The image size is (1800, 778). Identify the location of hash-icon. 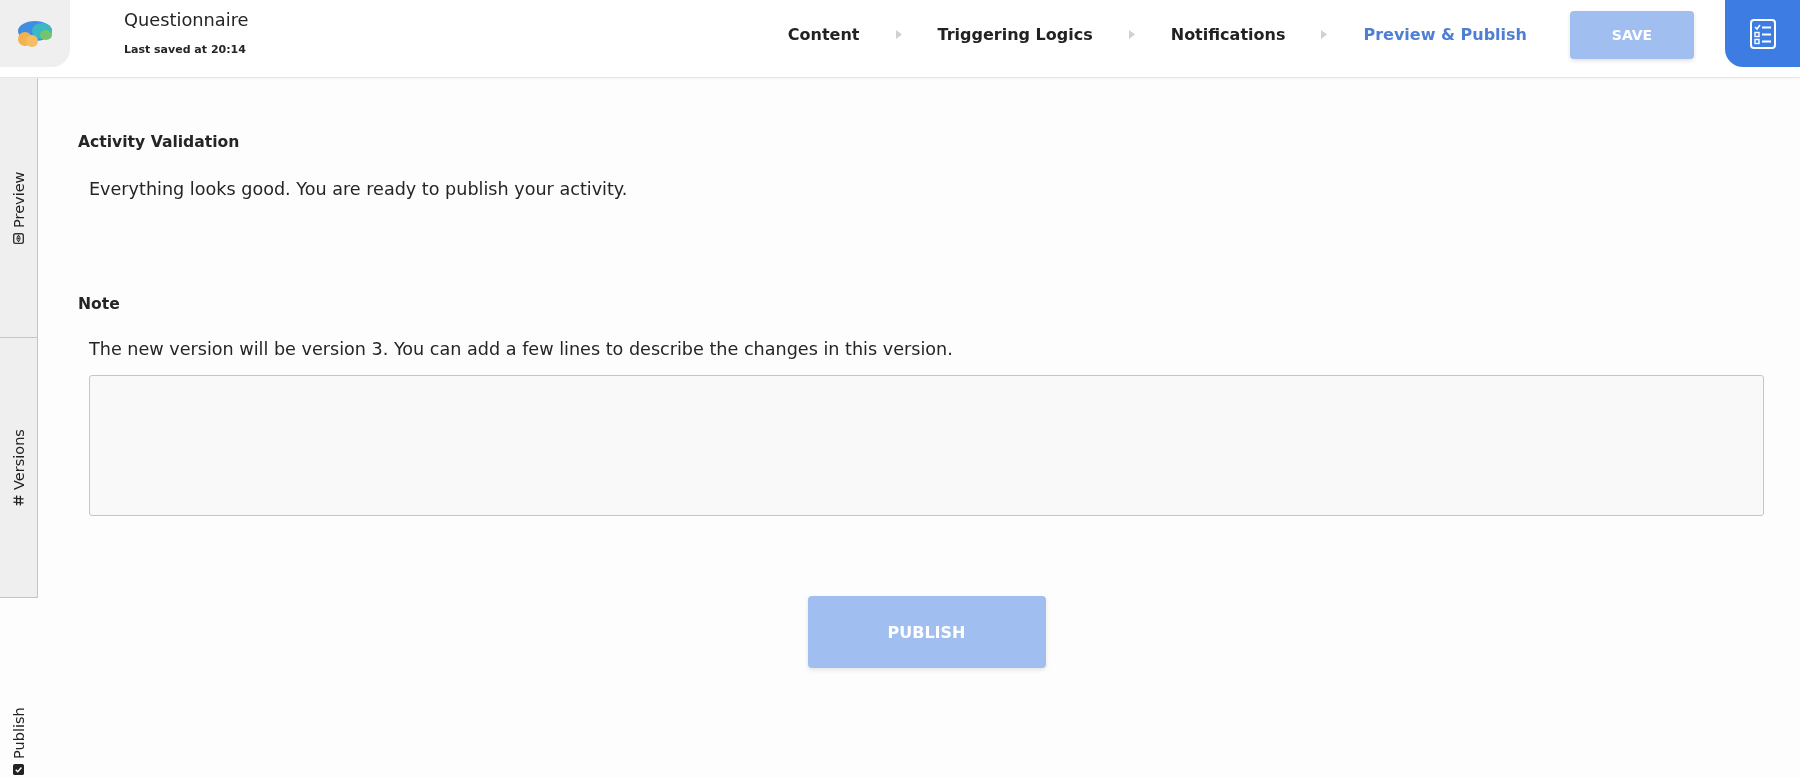
(18, 500).